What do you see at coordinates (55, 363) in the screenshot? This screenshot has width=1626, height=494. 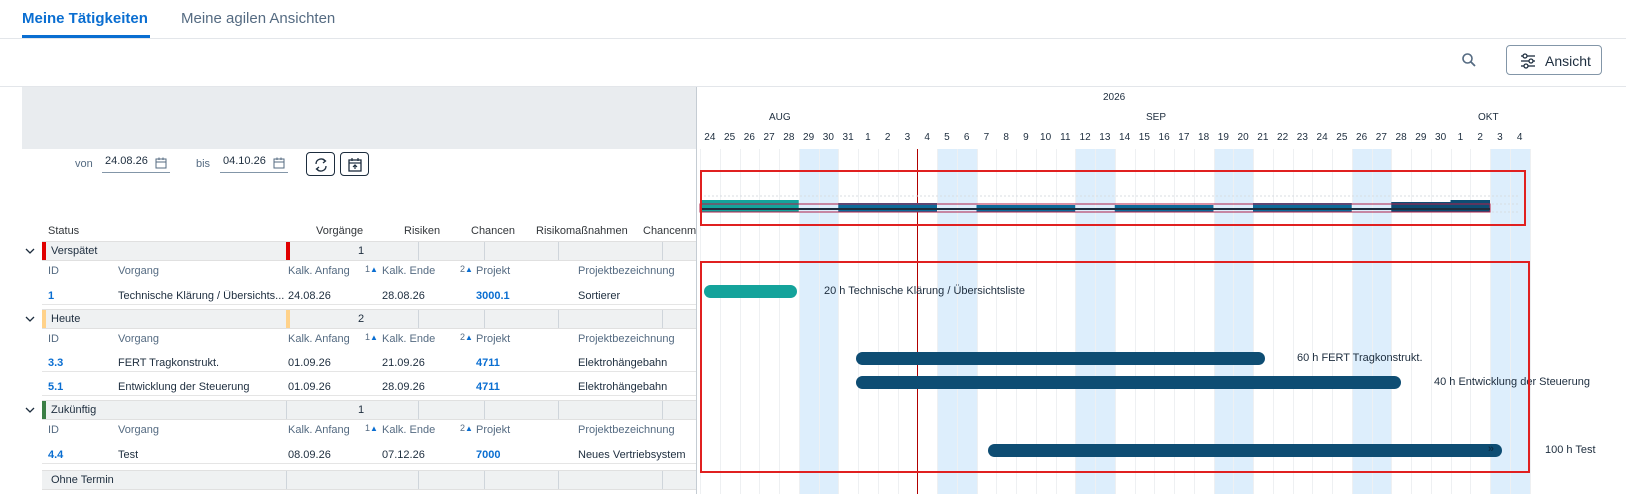 I see `task-id-link: 3.3` at bounding box center [55, 363].